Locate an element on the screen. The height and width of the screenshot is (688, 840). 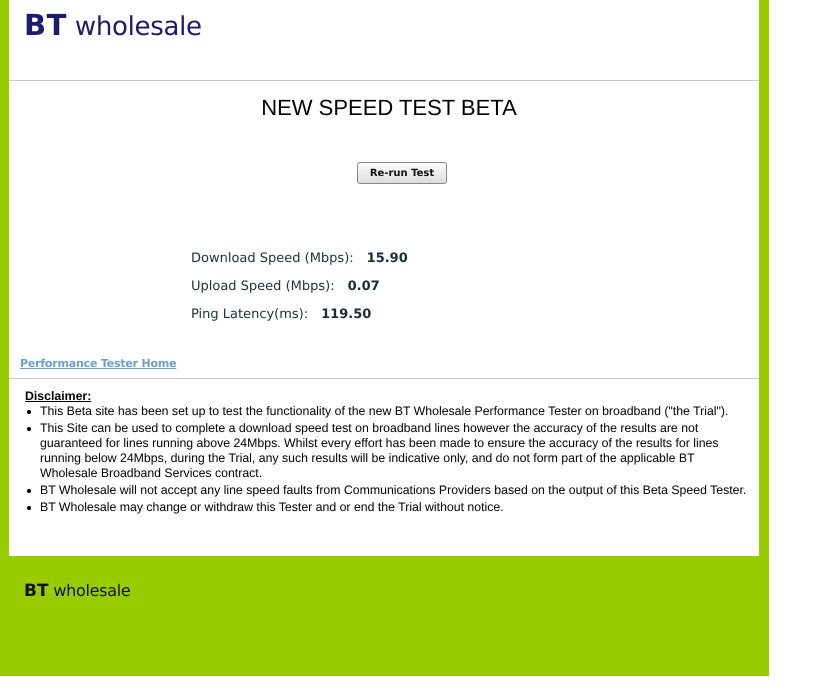
result-label: Download Speed (Mbps): is located at coordinates (272, 259).